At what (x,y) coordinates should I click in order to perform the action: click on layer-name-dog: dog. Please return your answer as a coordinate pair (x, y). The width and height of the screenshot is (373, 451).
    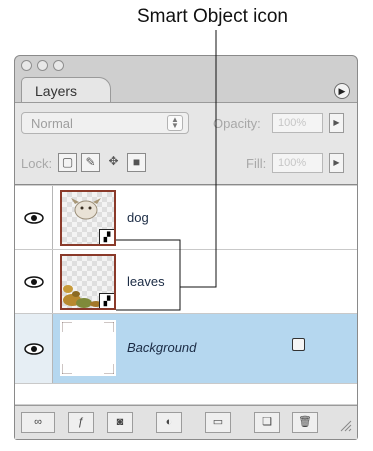
    Looking at the image, I should click on (138, 217).